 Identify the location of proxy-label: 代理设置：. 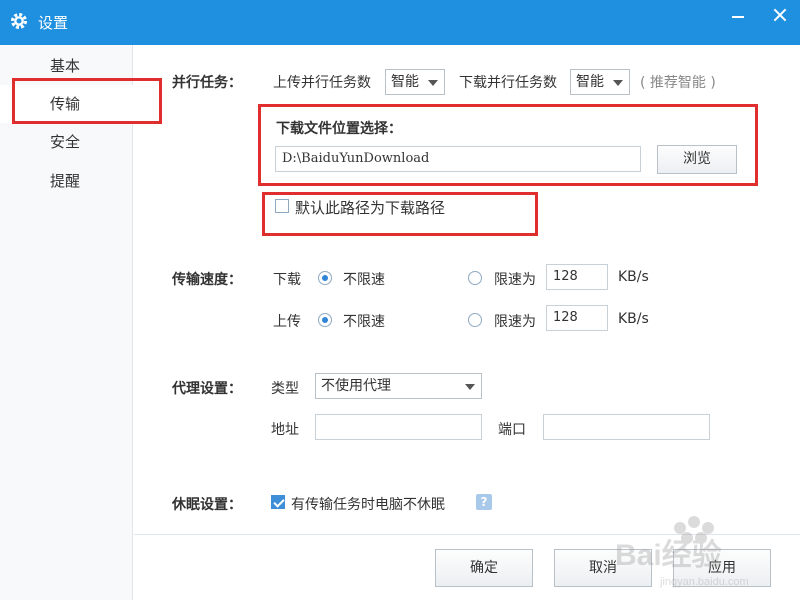
(207, 389).